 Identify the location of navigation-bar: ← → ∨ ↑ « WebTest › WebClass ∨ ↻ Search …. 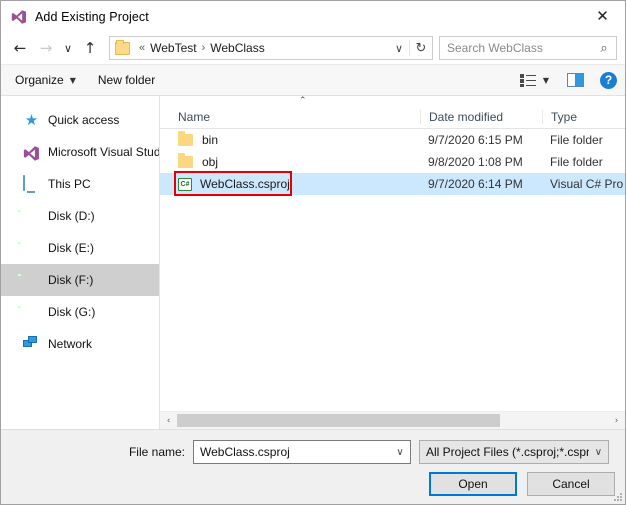
(313, 48).